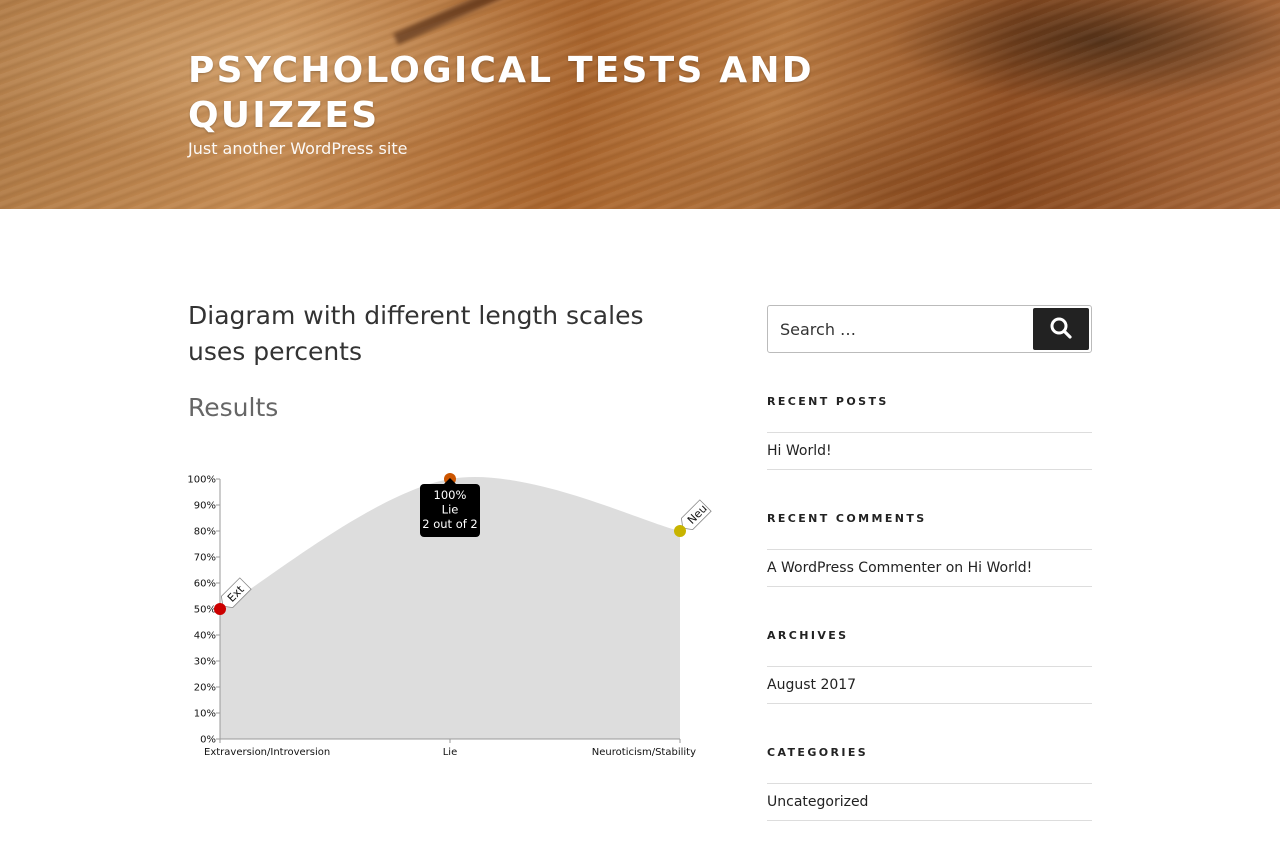  I want to click on x-tick-label: Neuroticism/Stability, so click(644, 752).